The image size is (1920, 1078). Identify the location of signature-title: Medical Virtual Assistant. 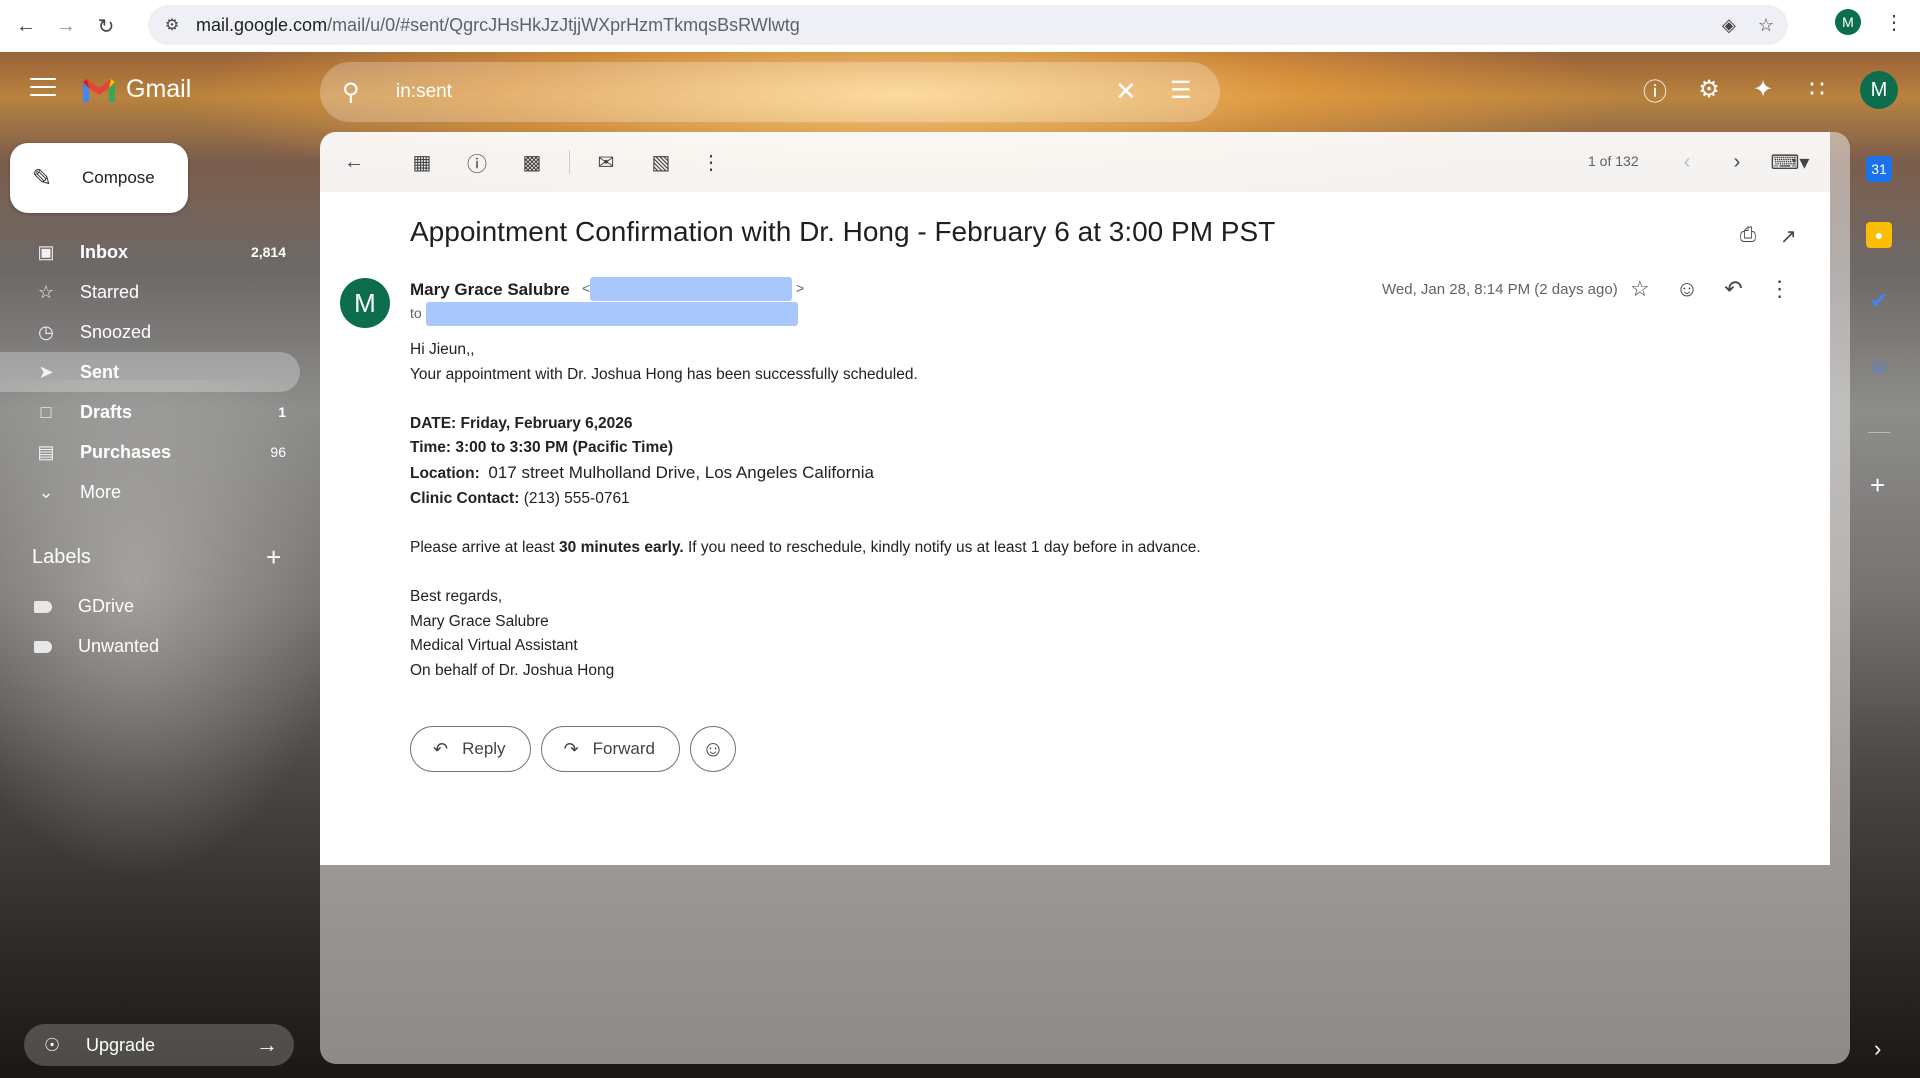
(494, 646).